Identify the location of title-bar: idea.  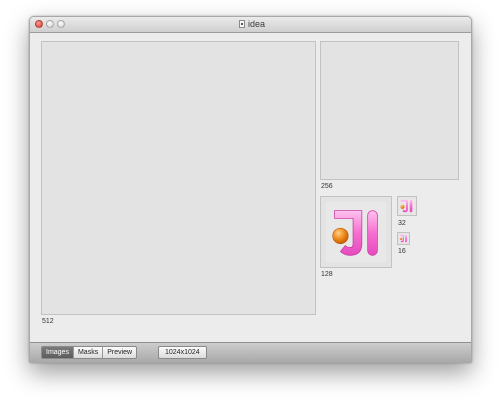
(250, 25).